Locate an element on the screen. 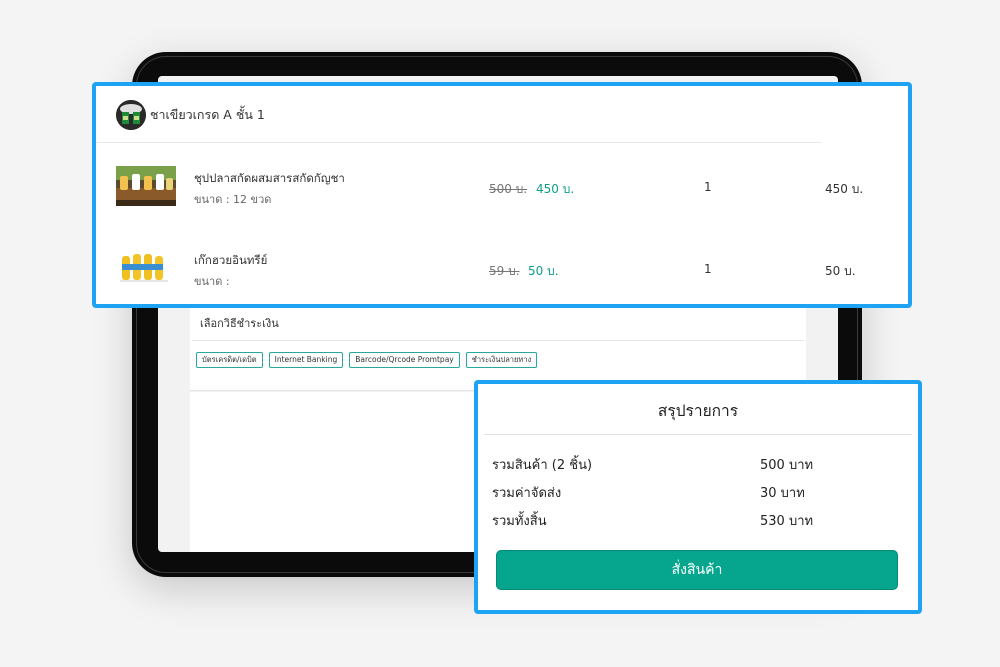 This screenshot has height=667, width=1000. payment-option-internet-banking: Internet Banking is located at coordinates (306, 360).